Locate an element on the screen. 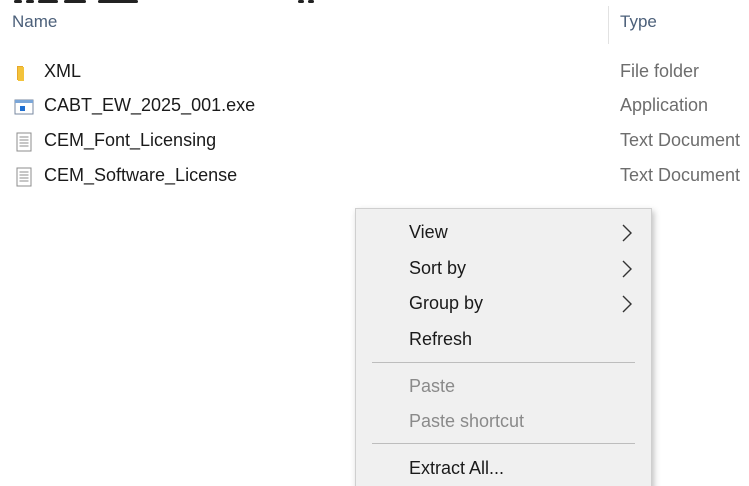  menu-item-label: View is located at coordinates (428, 232).